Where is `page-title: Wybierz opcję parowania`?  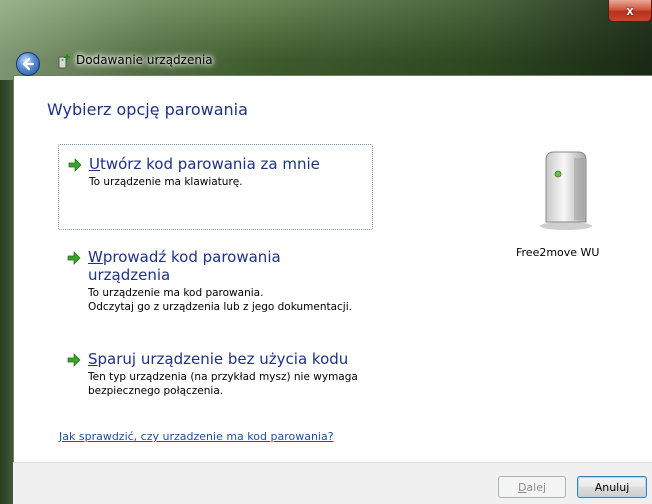
page-title: Wybierz opcję parowania is located at coordinates (147, 109).